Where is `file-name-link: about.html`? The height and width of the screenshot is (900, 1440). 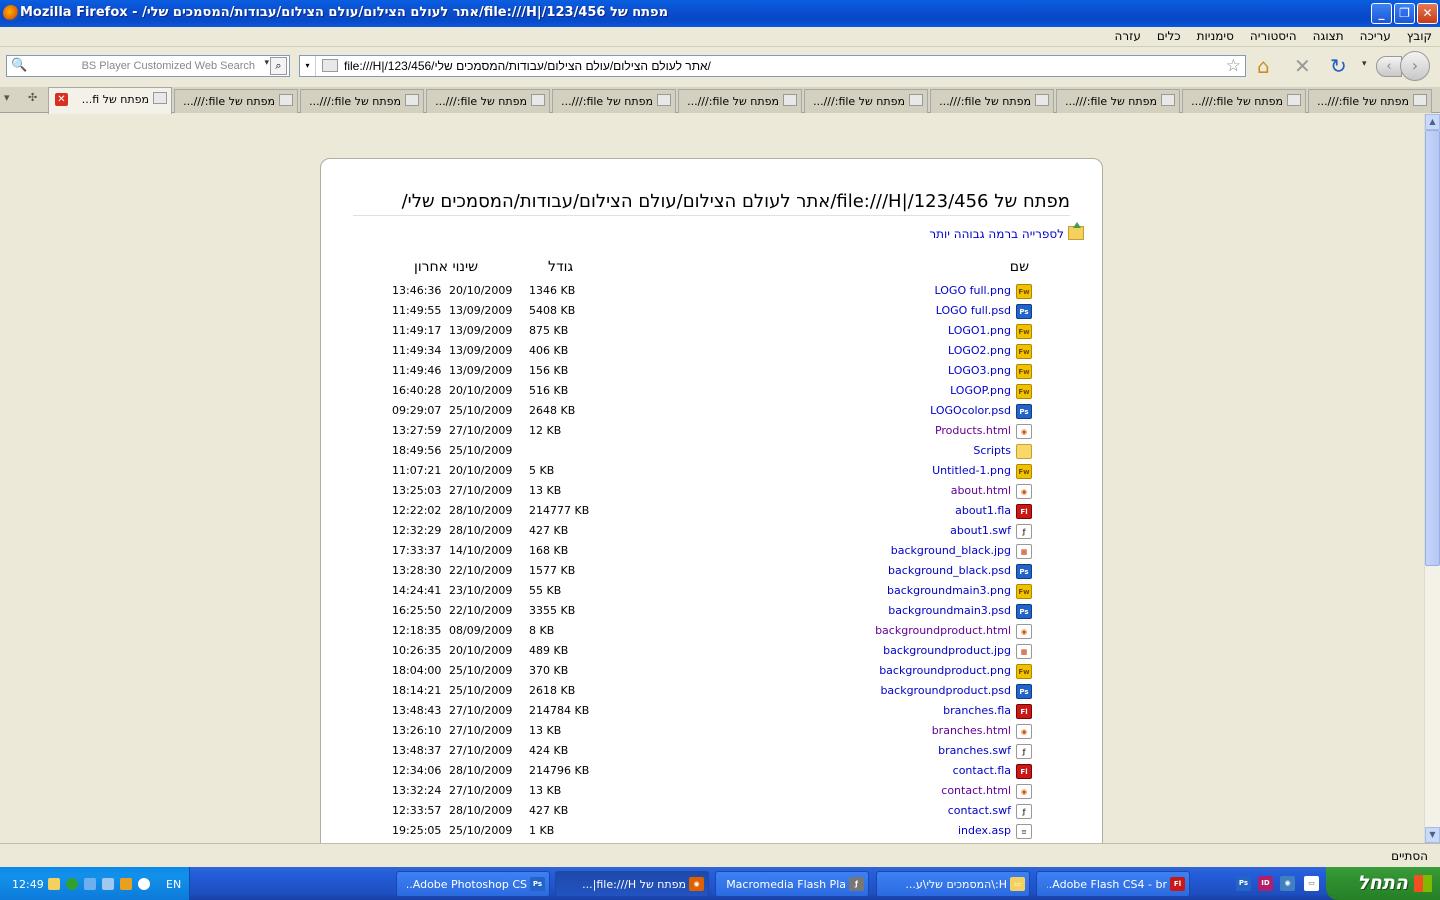 file-name-link: about.html is located at coordinates (981, 490).